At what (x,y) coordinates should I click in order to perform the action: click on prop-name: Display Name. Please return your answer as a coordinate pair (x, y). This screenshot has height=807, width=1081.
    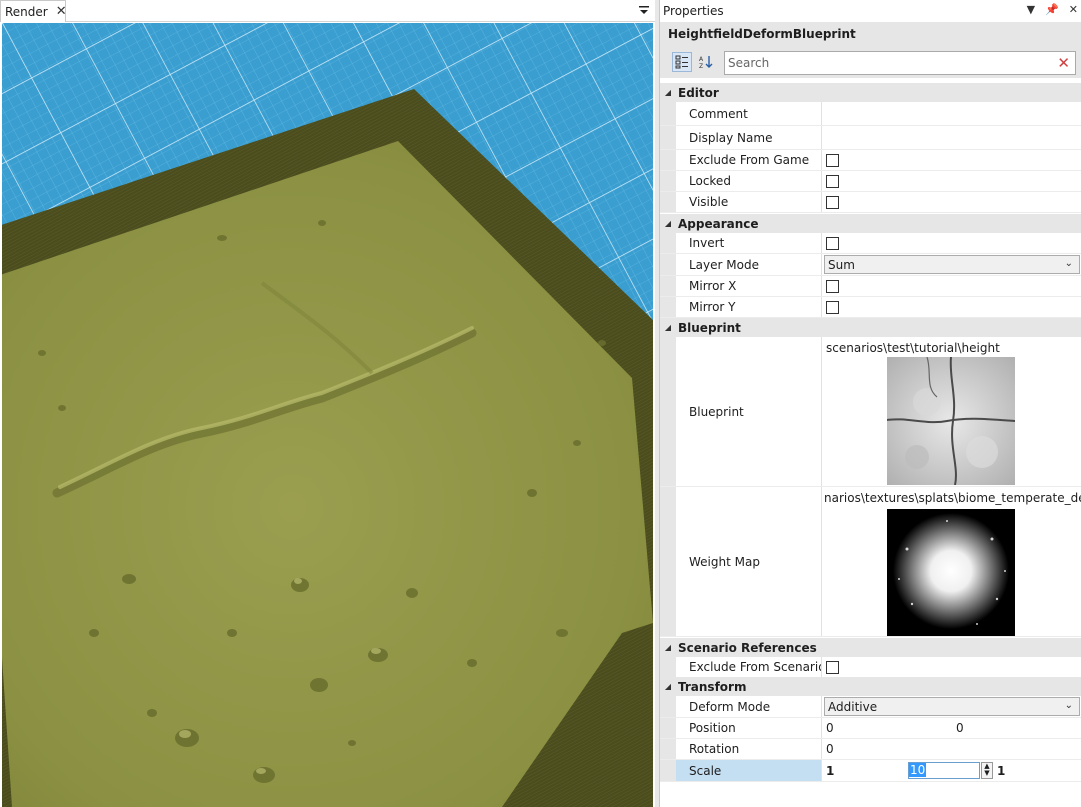
    Looking at the image, I should click on (749, 137).